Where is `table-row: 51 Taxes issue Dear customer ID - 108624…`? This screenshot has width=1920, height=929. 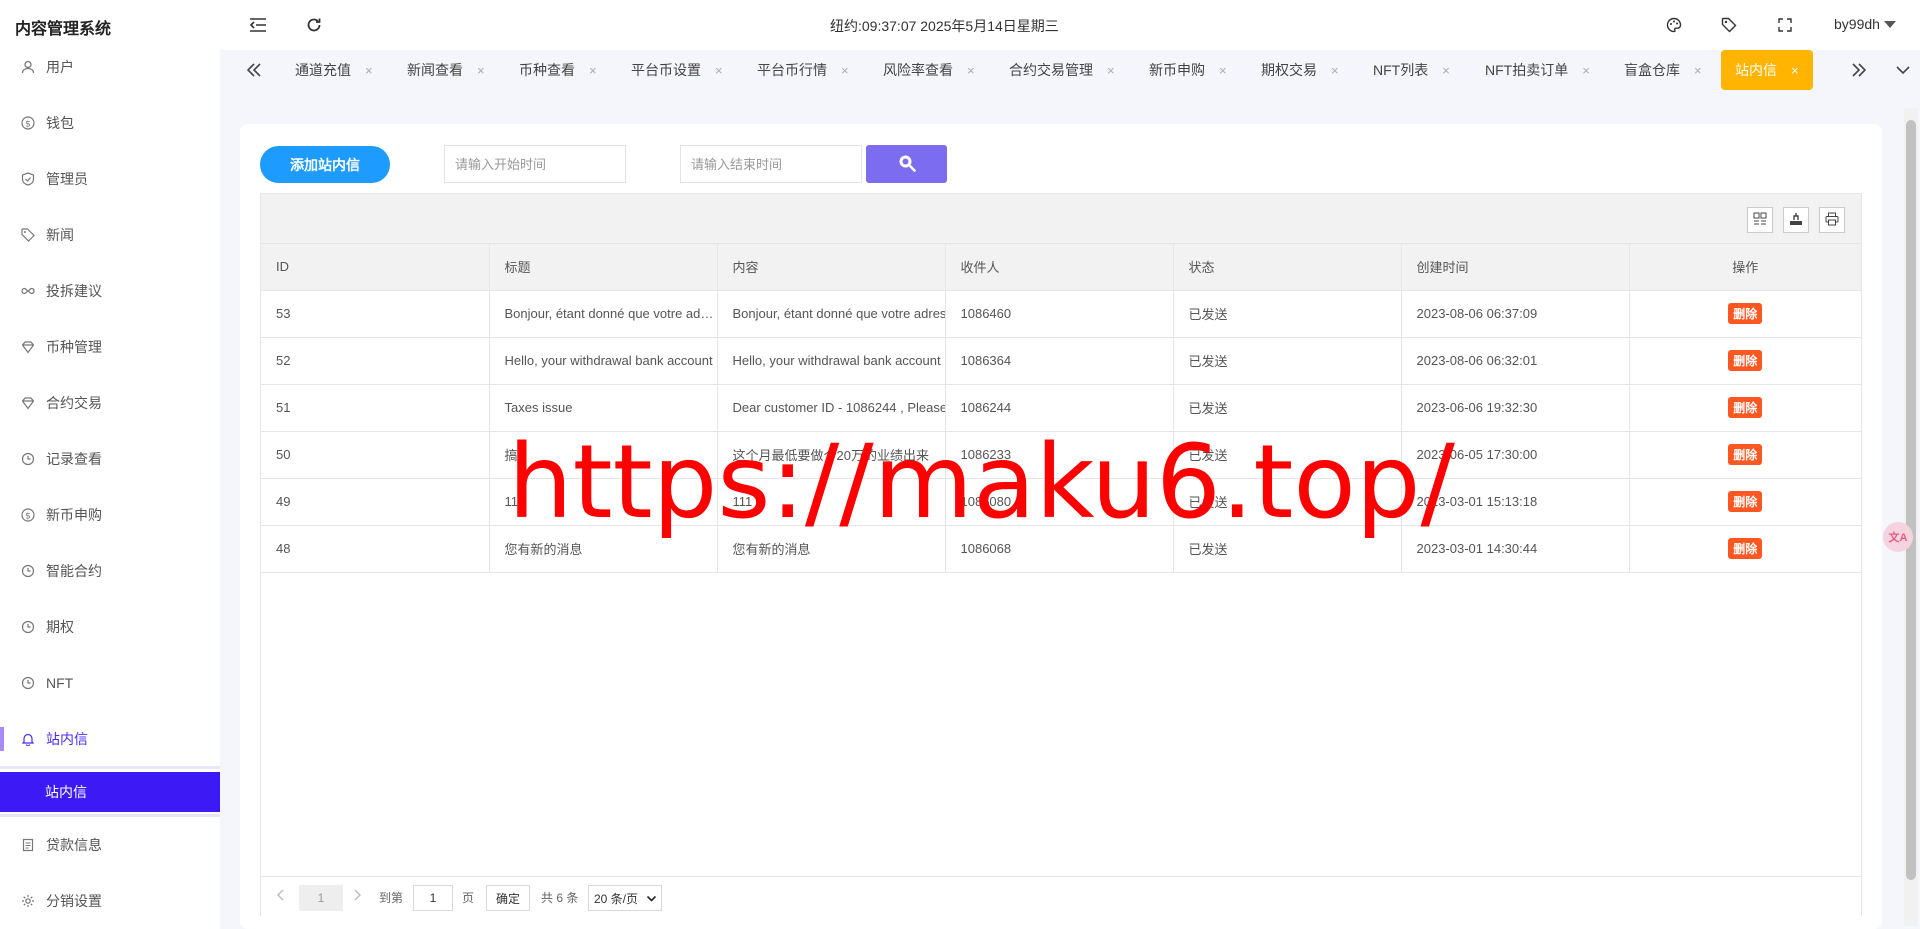
table-row: 51 Taxes issue Dear customer ID - 108624… is located at coordinates (1061, 408).